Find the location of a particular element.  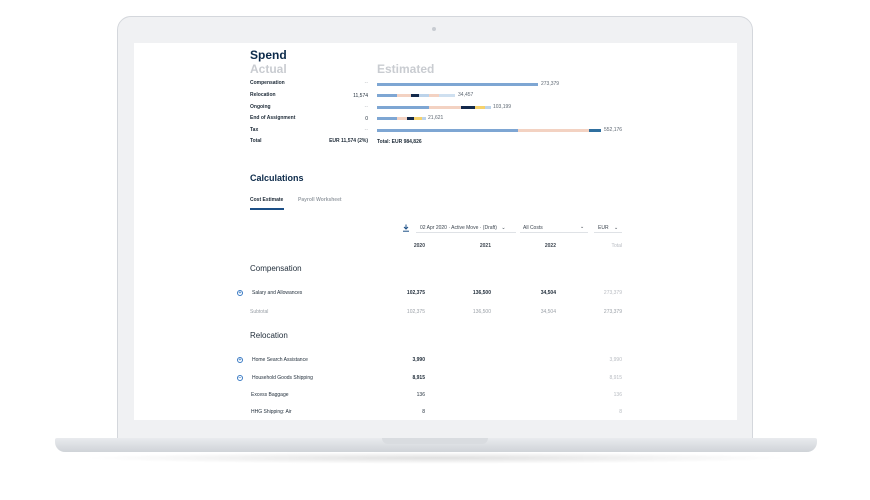

table-cell-total: 8 is located at coordinates (620, 412).